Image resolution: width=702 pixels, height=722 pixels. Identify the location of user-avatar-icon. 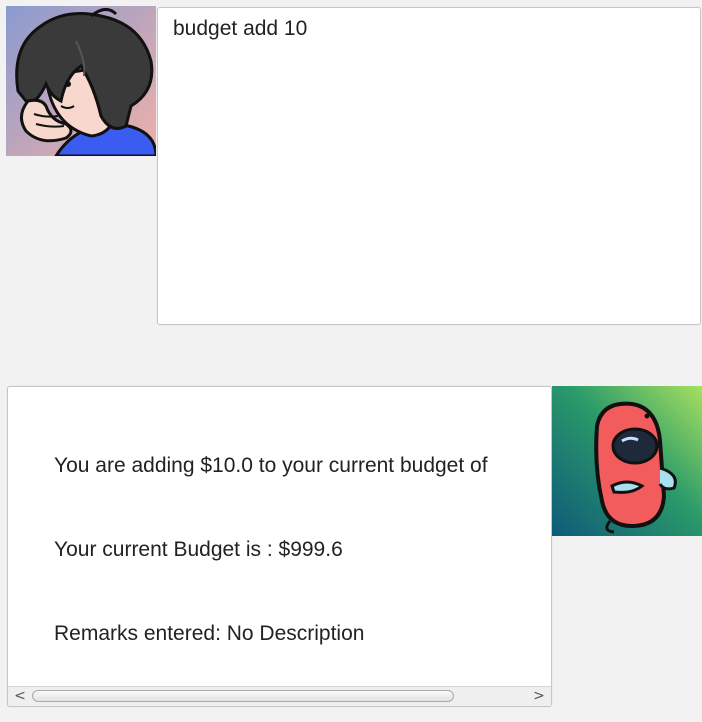
(81, 81).